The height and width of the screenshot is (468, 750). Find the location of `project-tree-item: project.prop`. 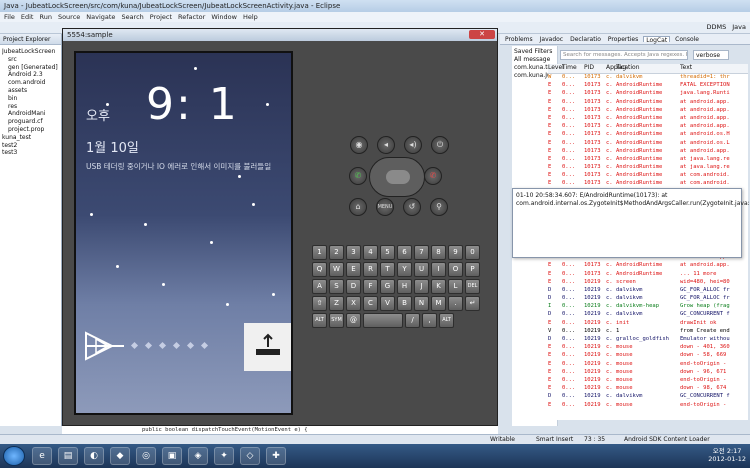

project-tree-item: project.prop is located at coordinates (30, 130).